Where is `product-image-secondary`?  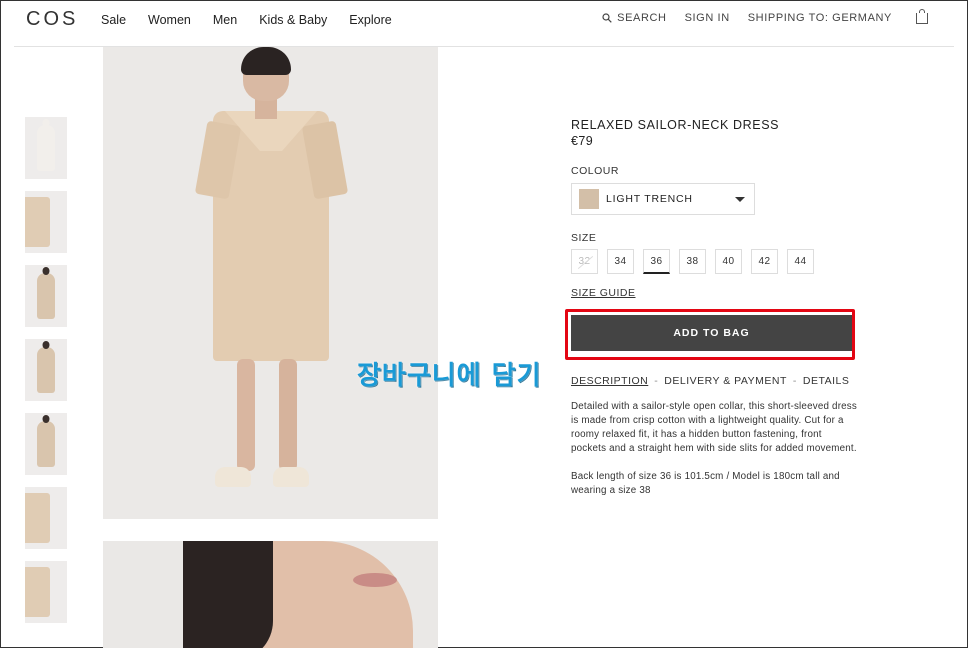
product-image-secondary is located at coordinates (270, 594).